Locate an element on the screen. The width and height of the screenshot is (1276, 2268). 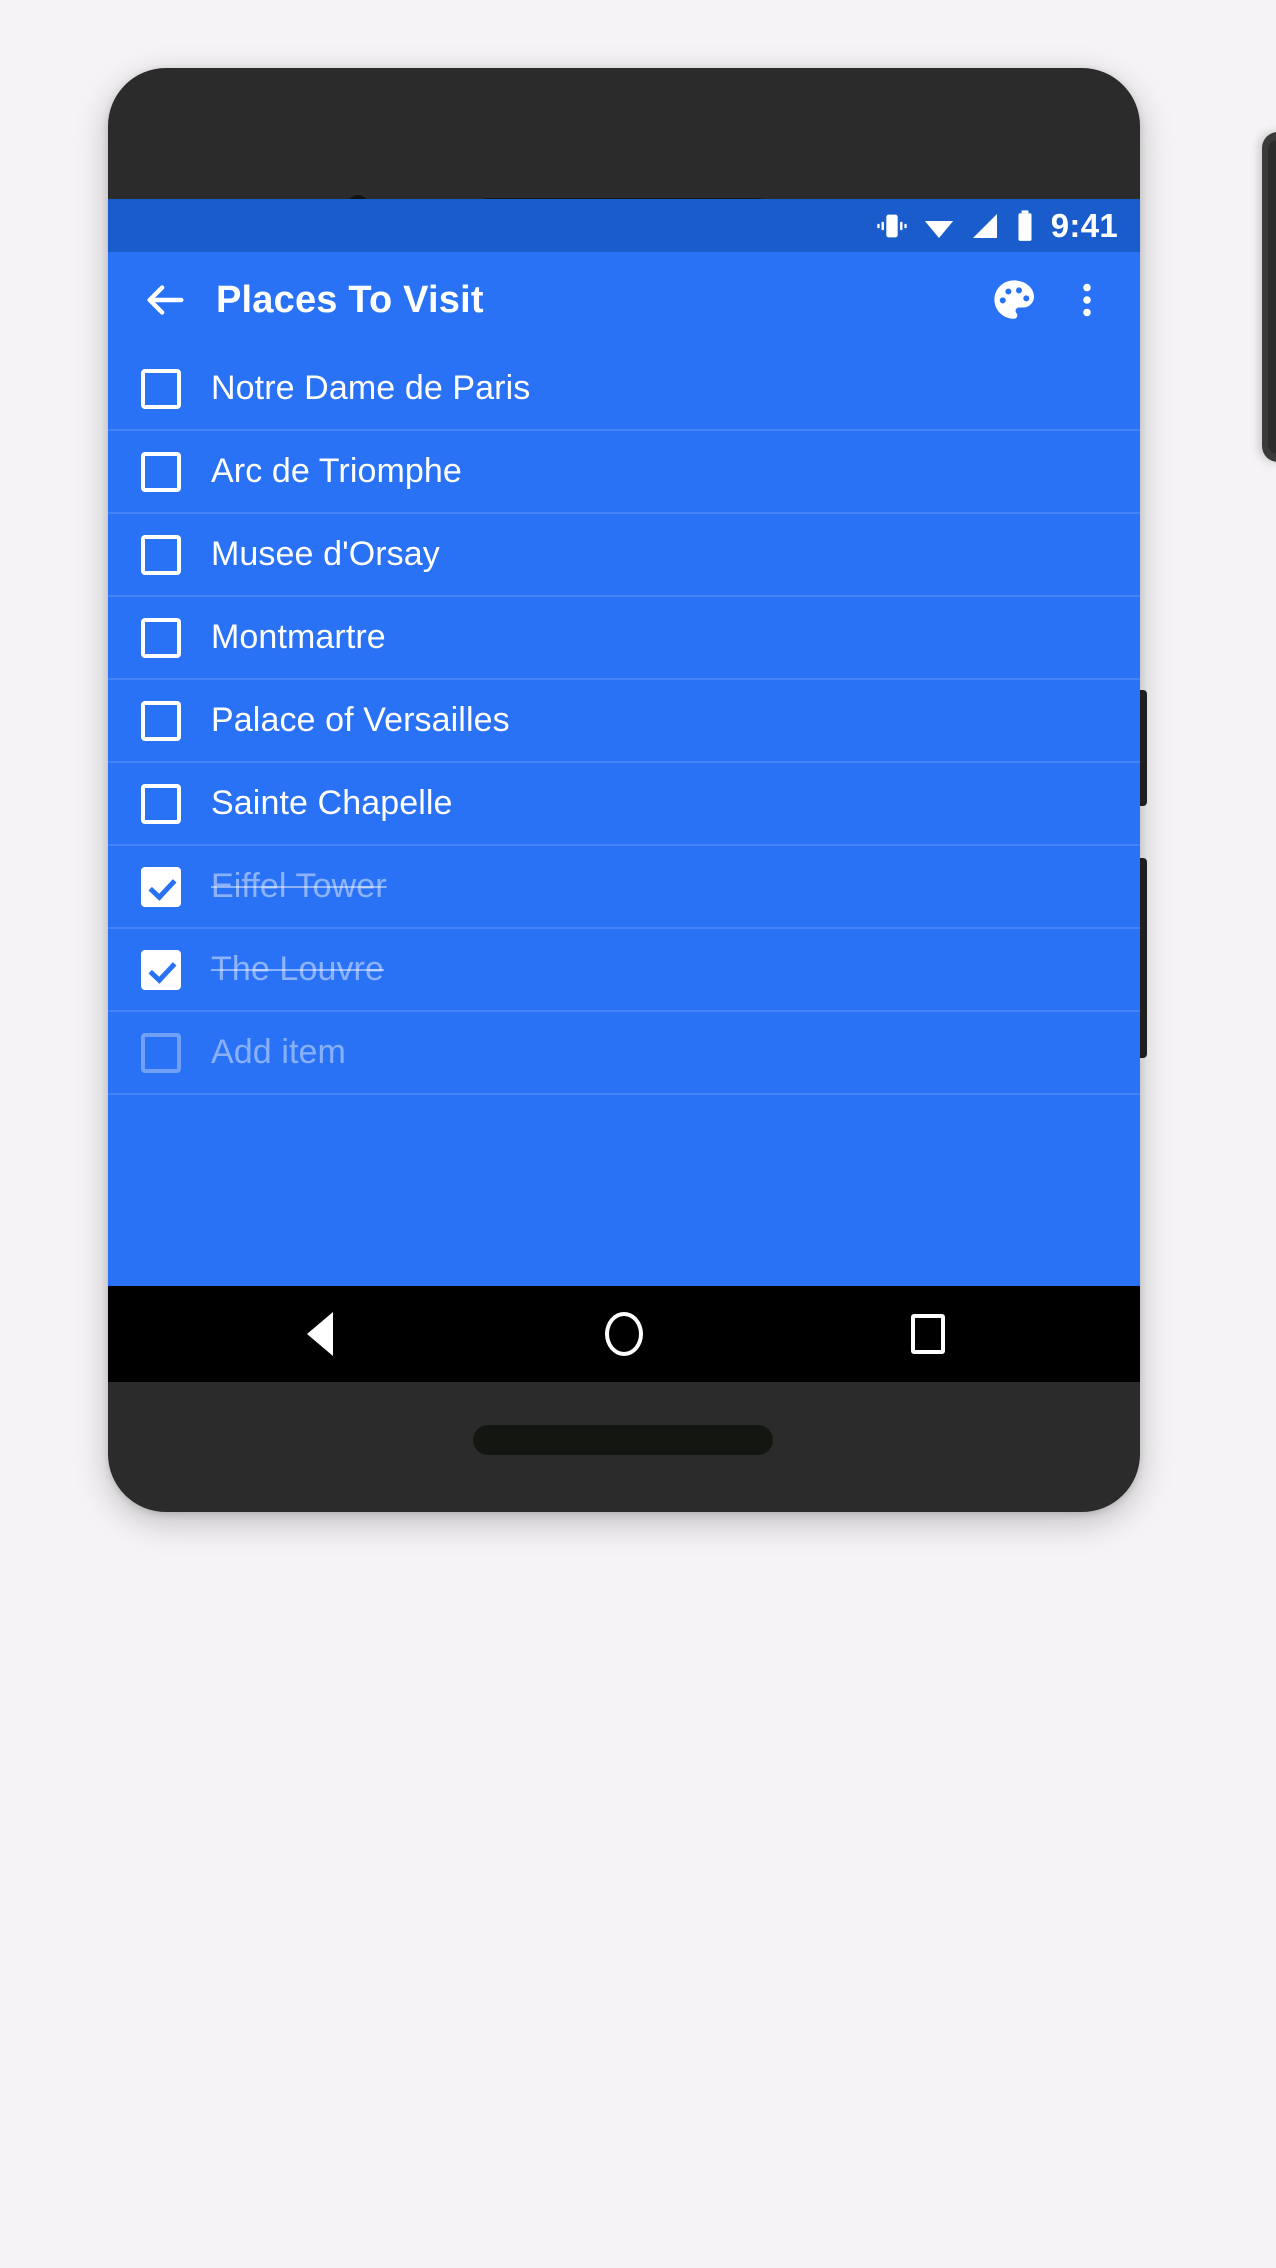
list-item-label: Sainte Chapelle is located at coordinates (332, 803).